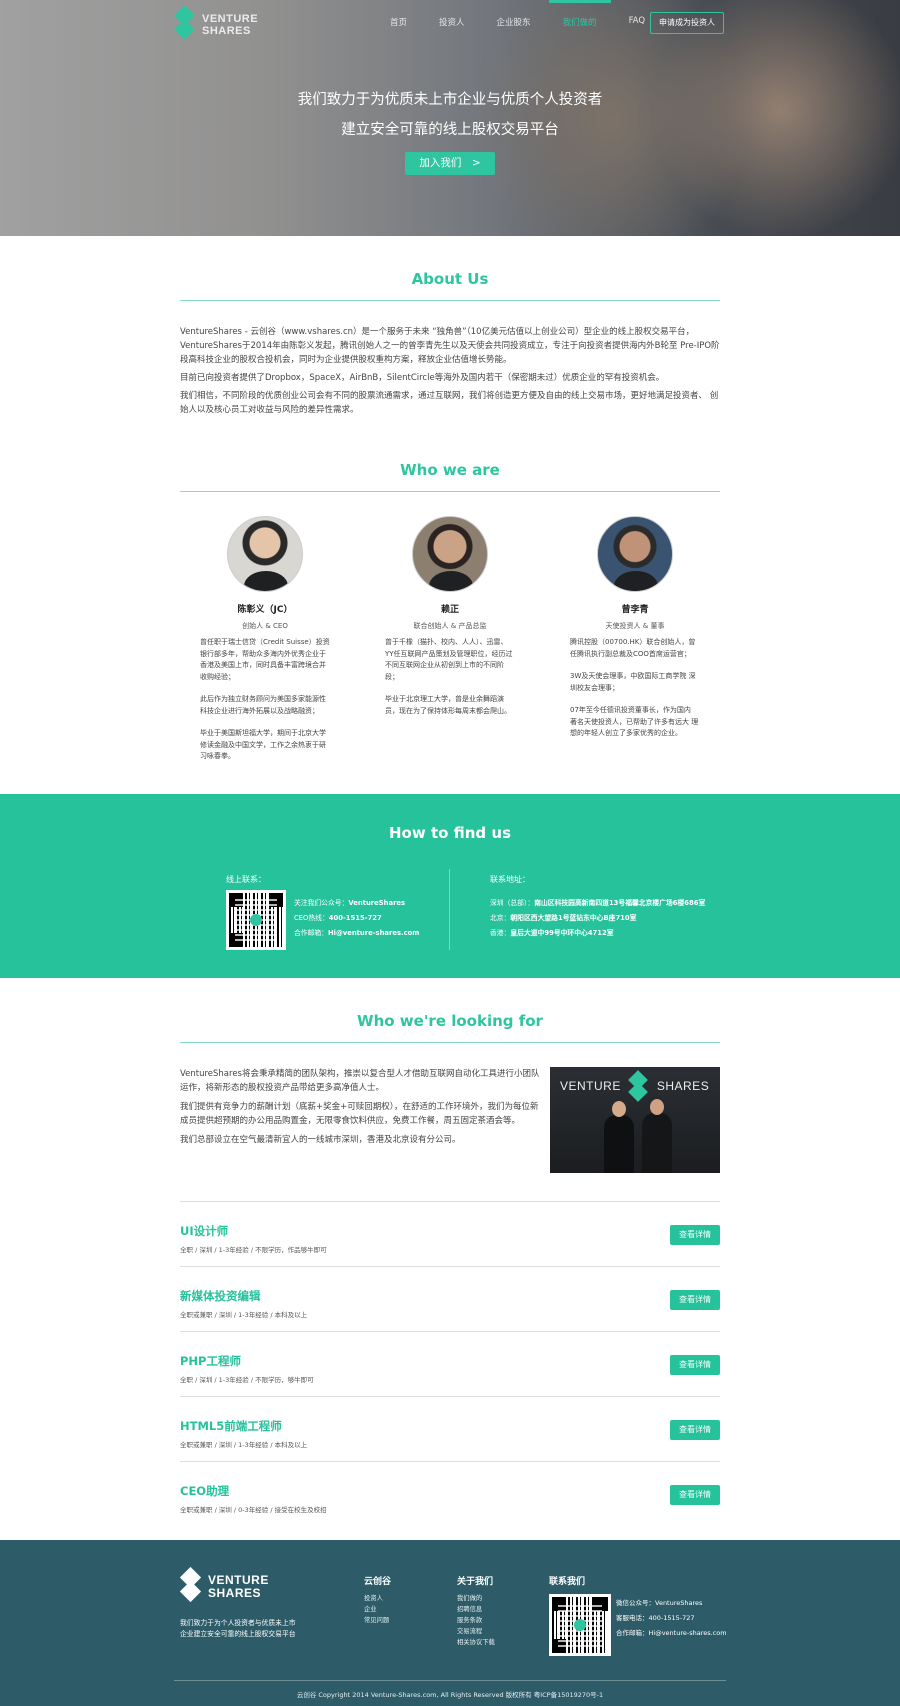 This screenshot has width=900, height=1706. Describe the element at coordinates (450, 163) in the screenshot. I see `join-us-button: 加入我们 >` at that location.